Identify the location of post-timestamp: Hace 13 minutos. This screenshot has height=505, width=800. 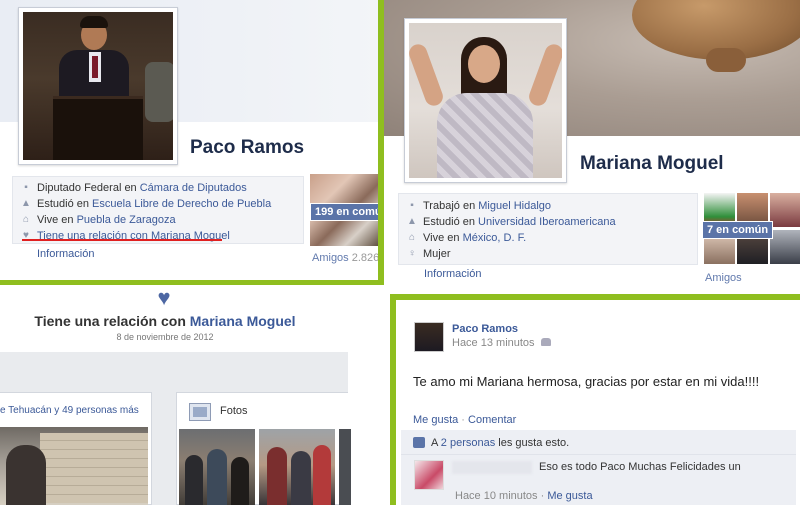
(493, 343).